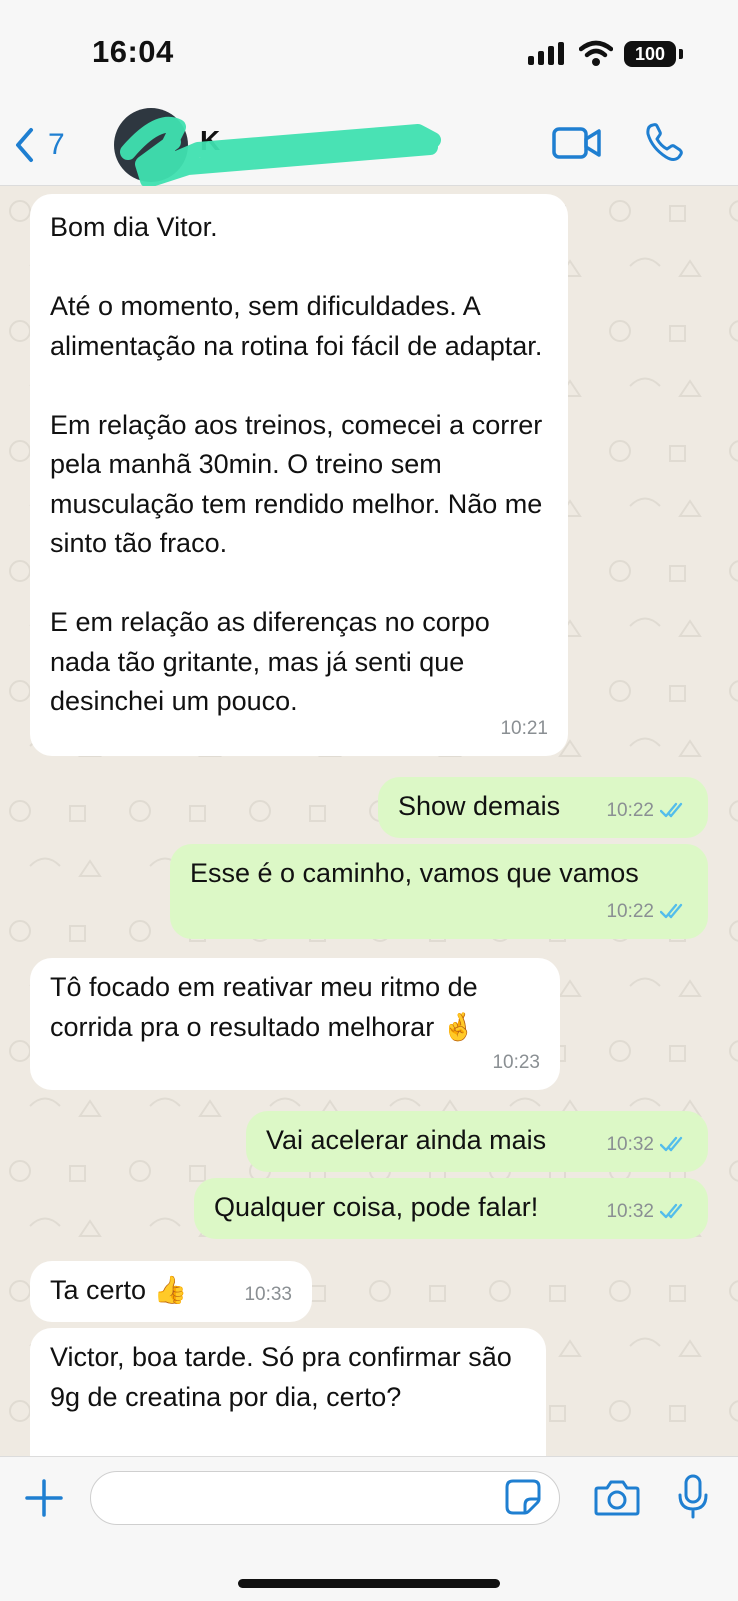  I want to click on message-time: 10:23, so click(516, 1062).